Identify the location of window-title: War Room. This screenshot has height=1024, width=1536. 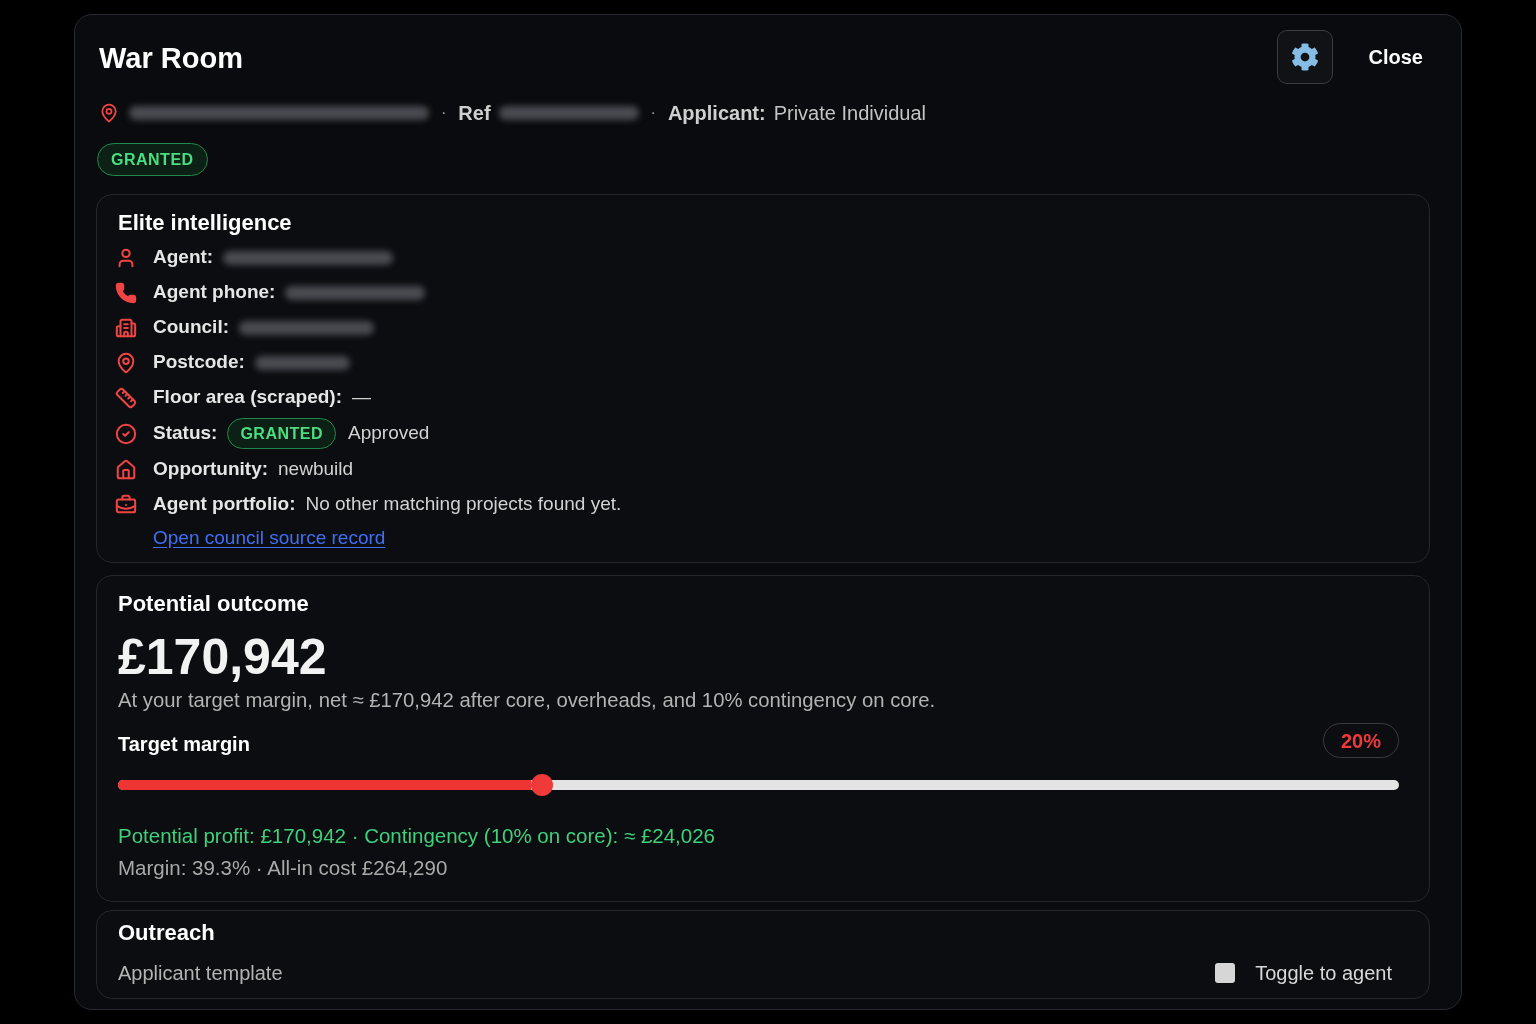
(171, 59).